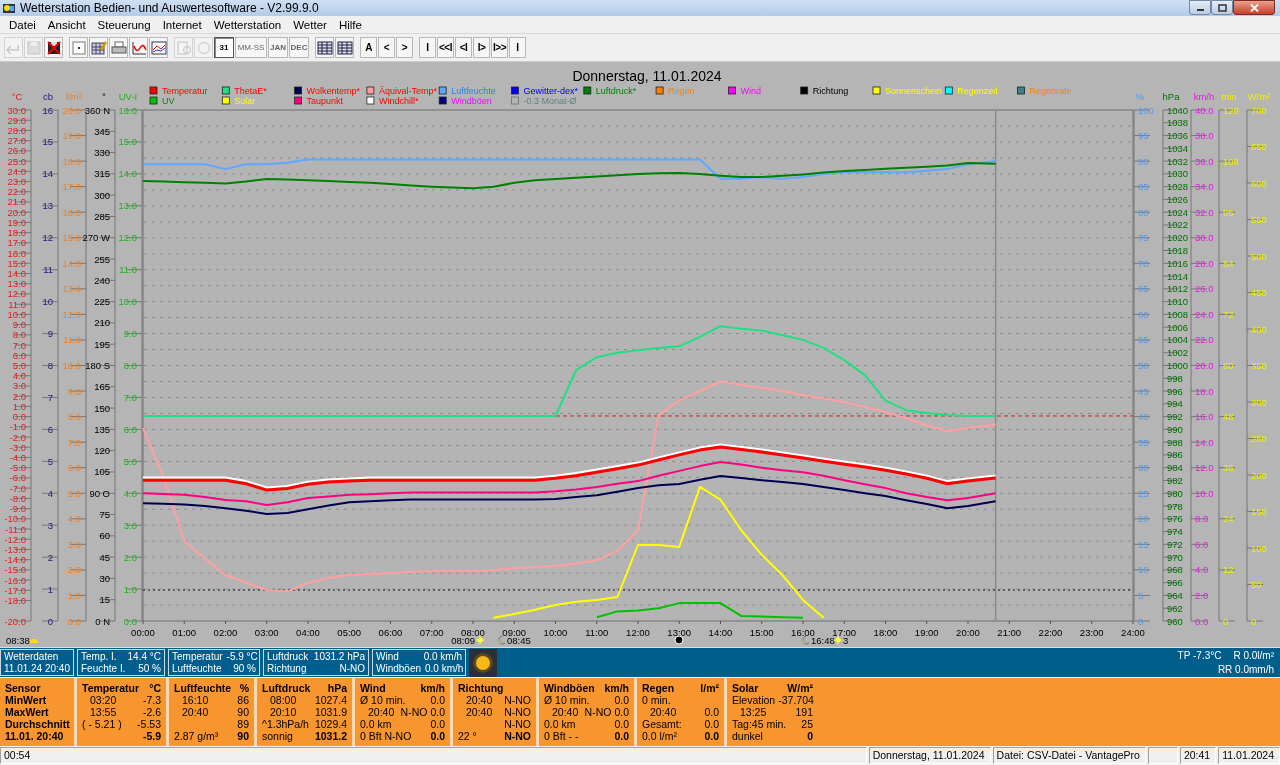 Image resolution: width=1280 pixels, height=765 pixels. What do you see at coordinates (1146, 110) in the screenshot?
I see `tick-label: 100` at bounding box center [1146, 110].